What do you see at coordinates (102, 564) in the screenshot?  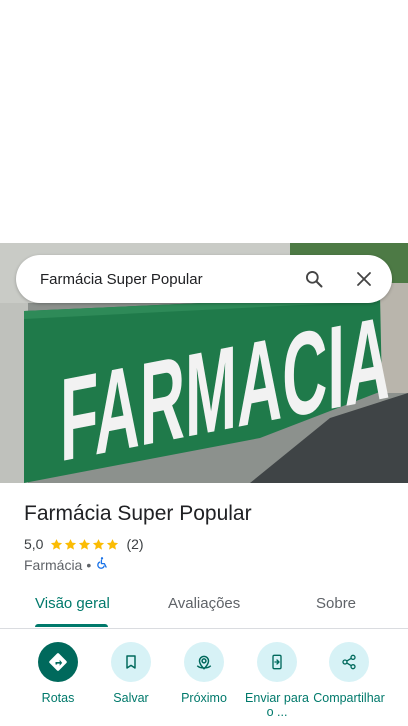 I see `wheelchair-accessible-icon` at bounding box center [102, 564].